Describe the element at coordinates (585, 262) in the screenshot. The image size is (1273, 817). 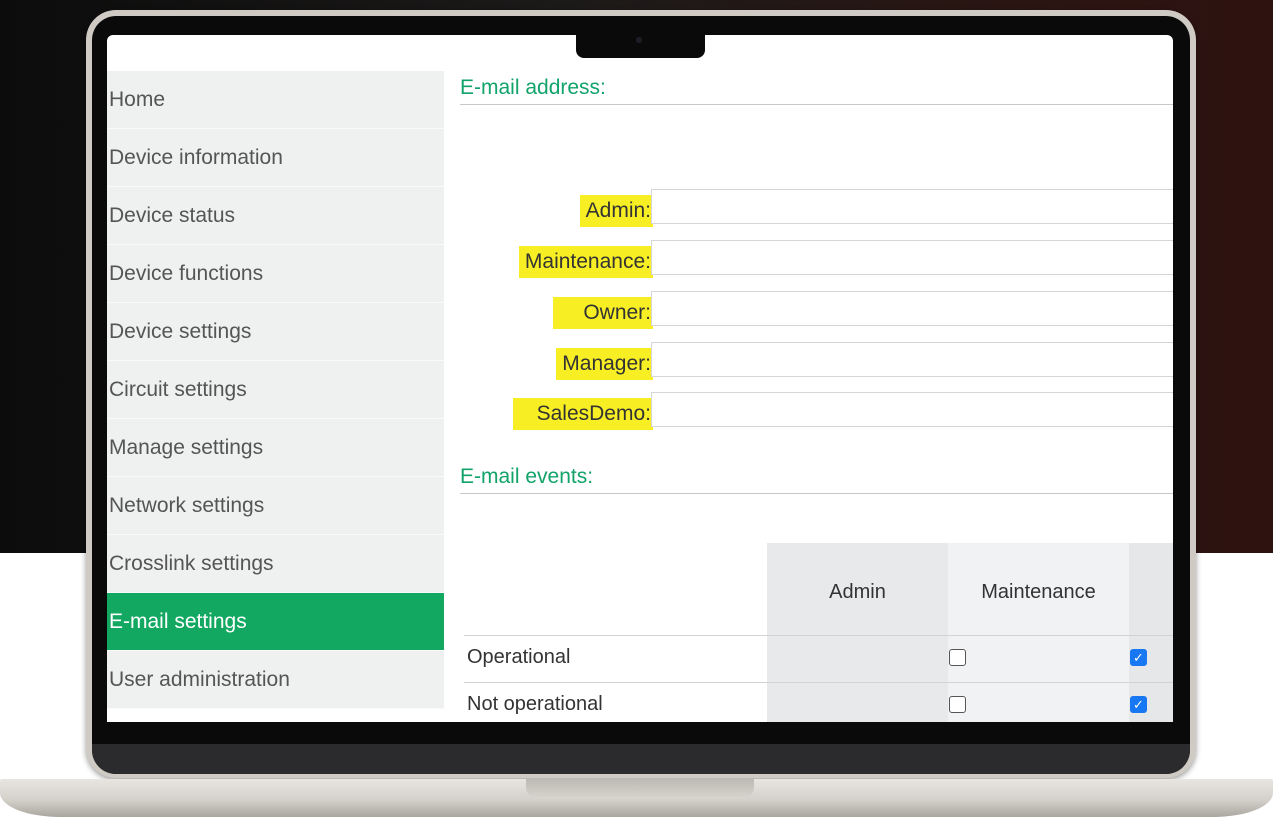
I see `maintenance-email-label: Maintenance:` at that location.